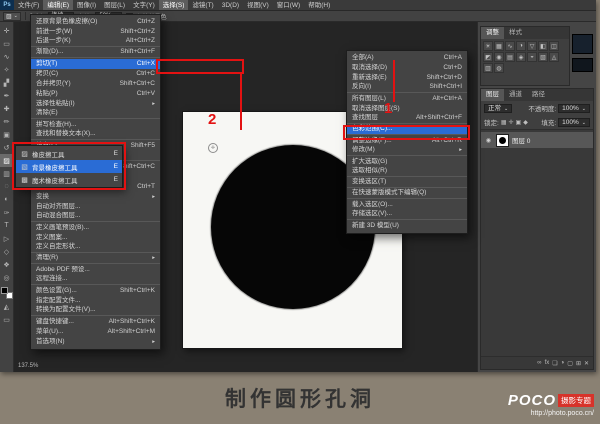 Image resolution: width=600 pixels, height=424 pixels. Describe the element at coordinates (173, 5) in the screenshot. I see `menu-bar-item: 选择(S)` at that location.